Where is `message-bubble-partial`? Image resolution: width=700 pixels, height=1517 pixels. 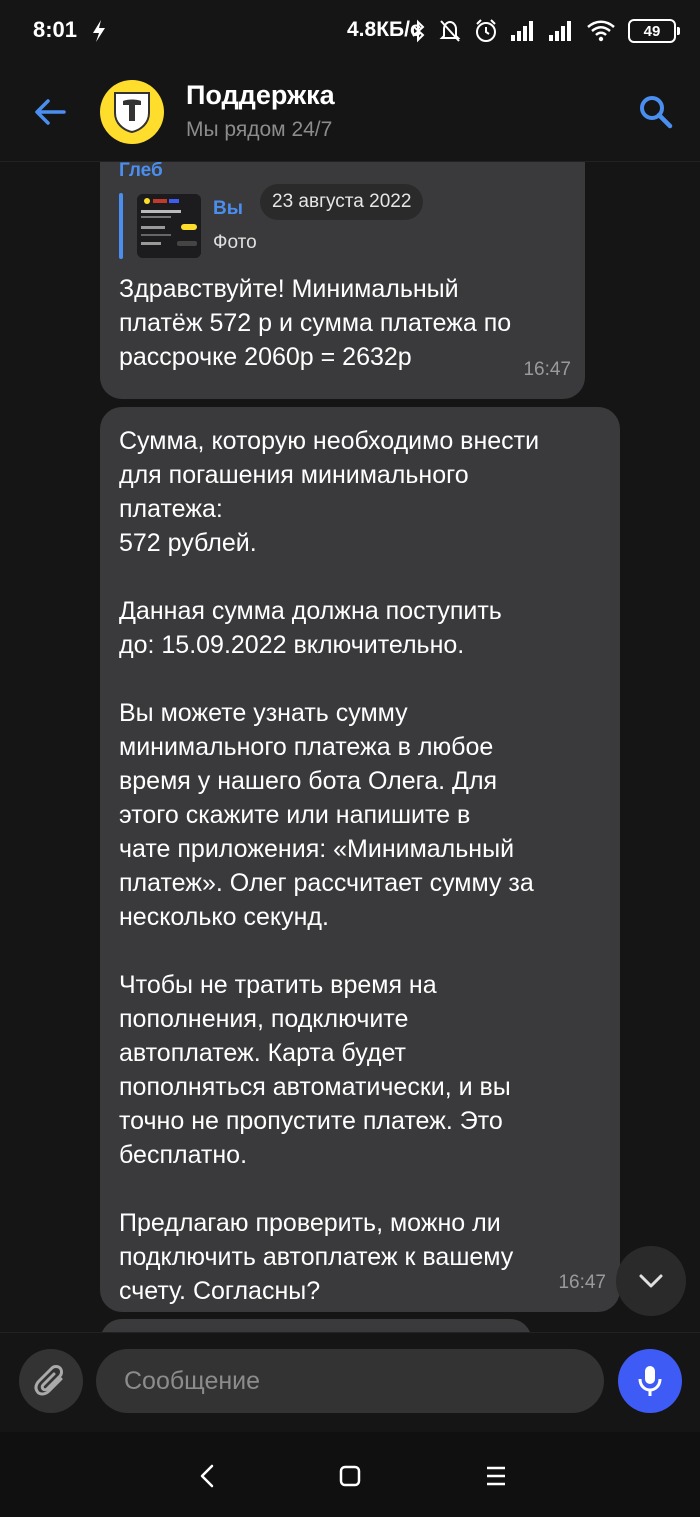 message-bubble-partial is located at coordinates (316, 1325).